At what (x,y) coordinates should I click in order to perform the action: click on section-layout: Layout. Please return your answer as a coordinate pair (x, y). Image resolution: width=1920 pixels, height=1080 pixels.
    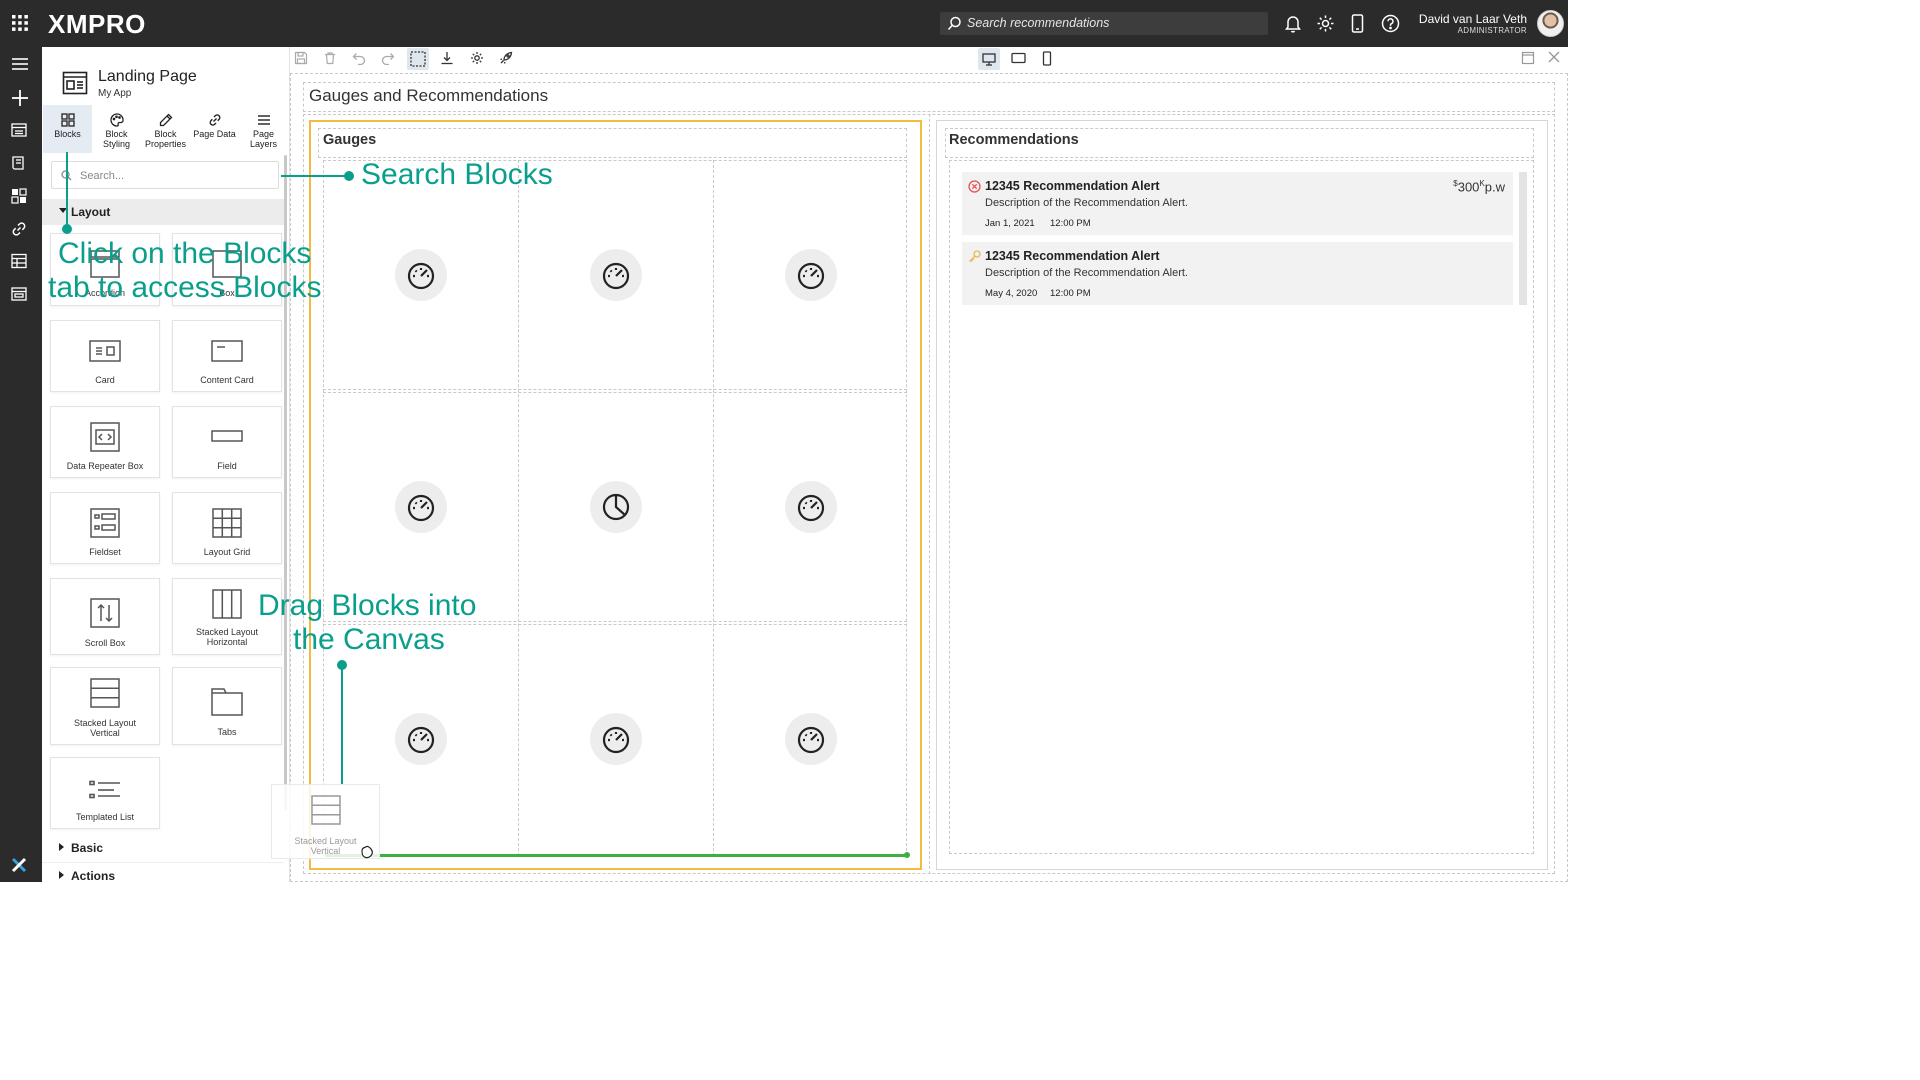
    Looking at the image, I should click on (163, 212).